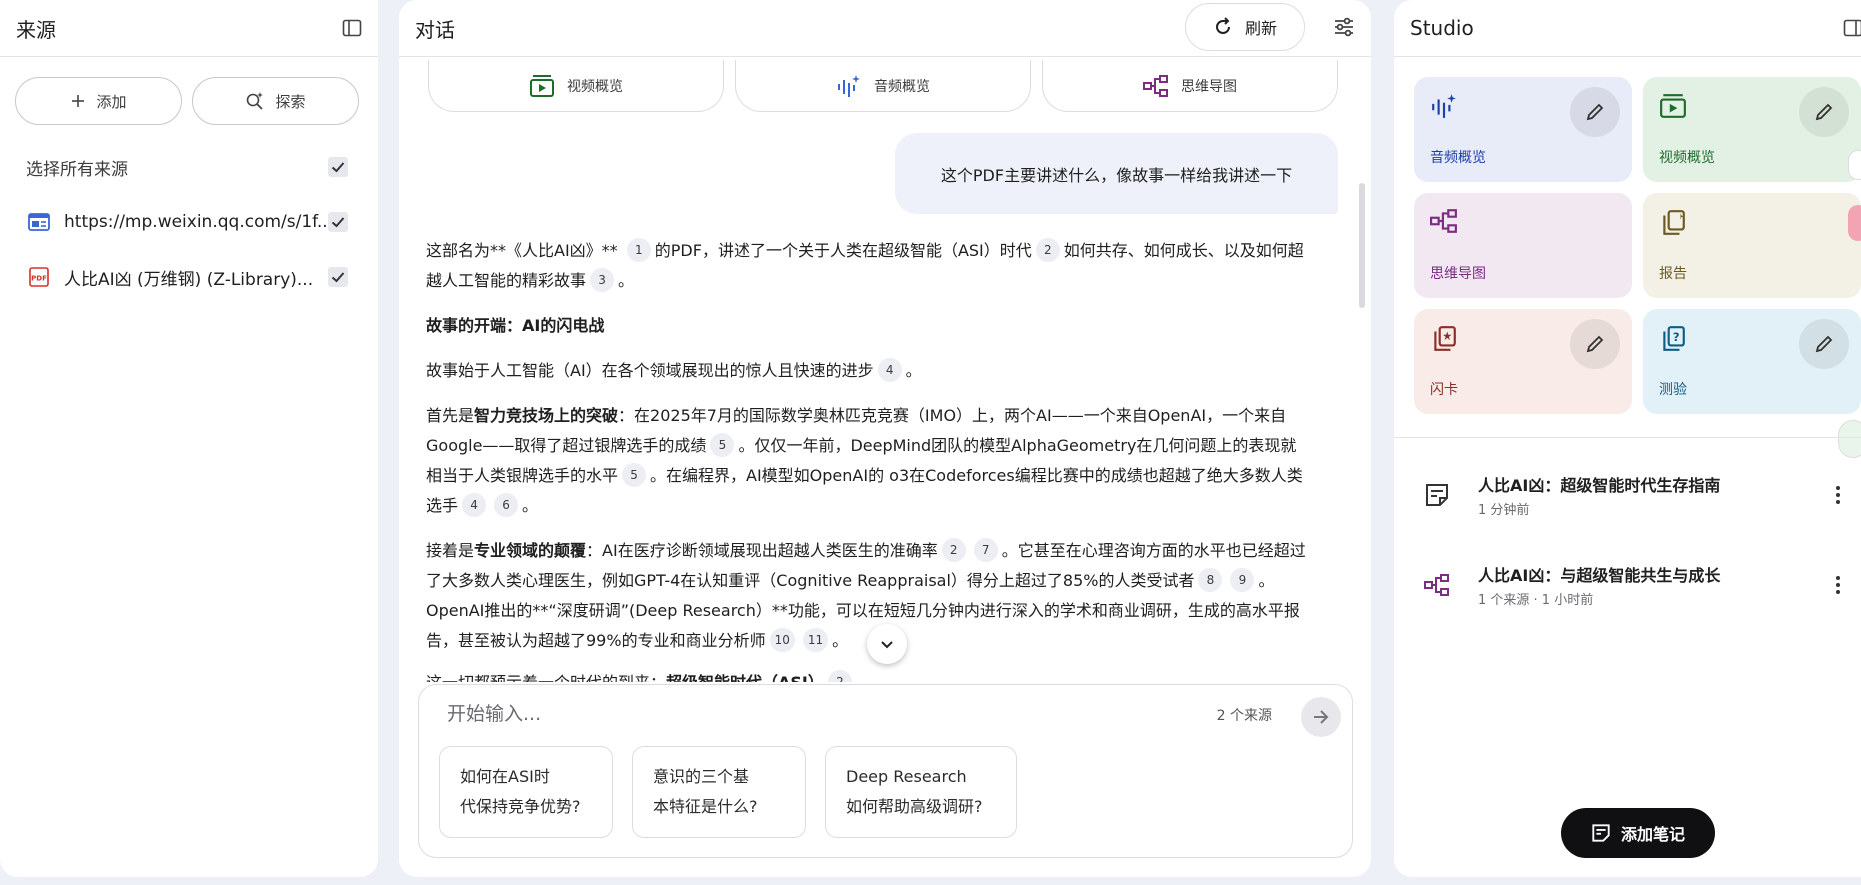  Describe the element at coordinates (767, 714) in the screenshot. I see `chat-input` at that location.